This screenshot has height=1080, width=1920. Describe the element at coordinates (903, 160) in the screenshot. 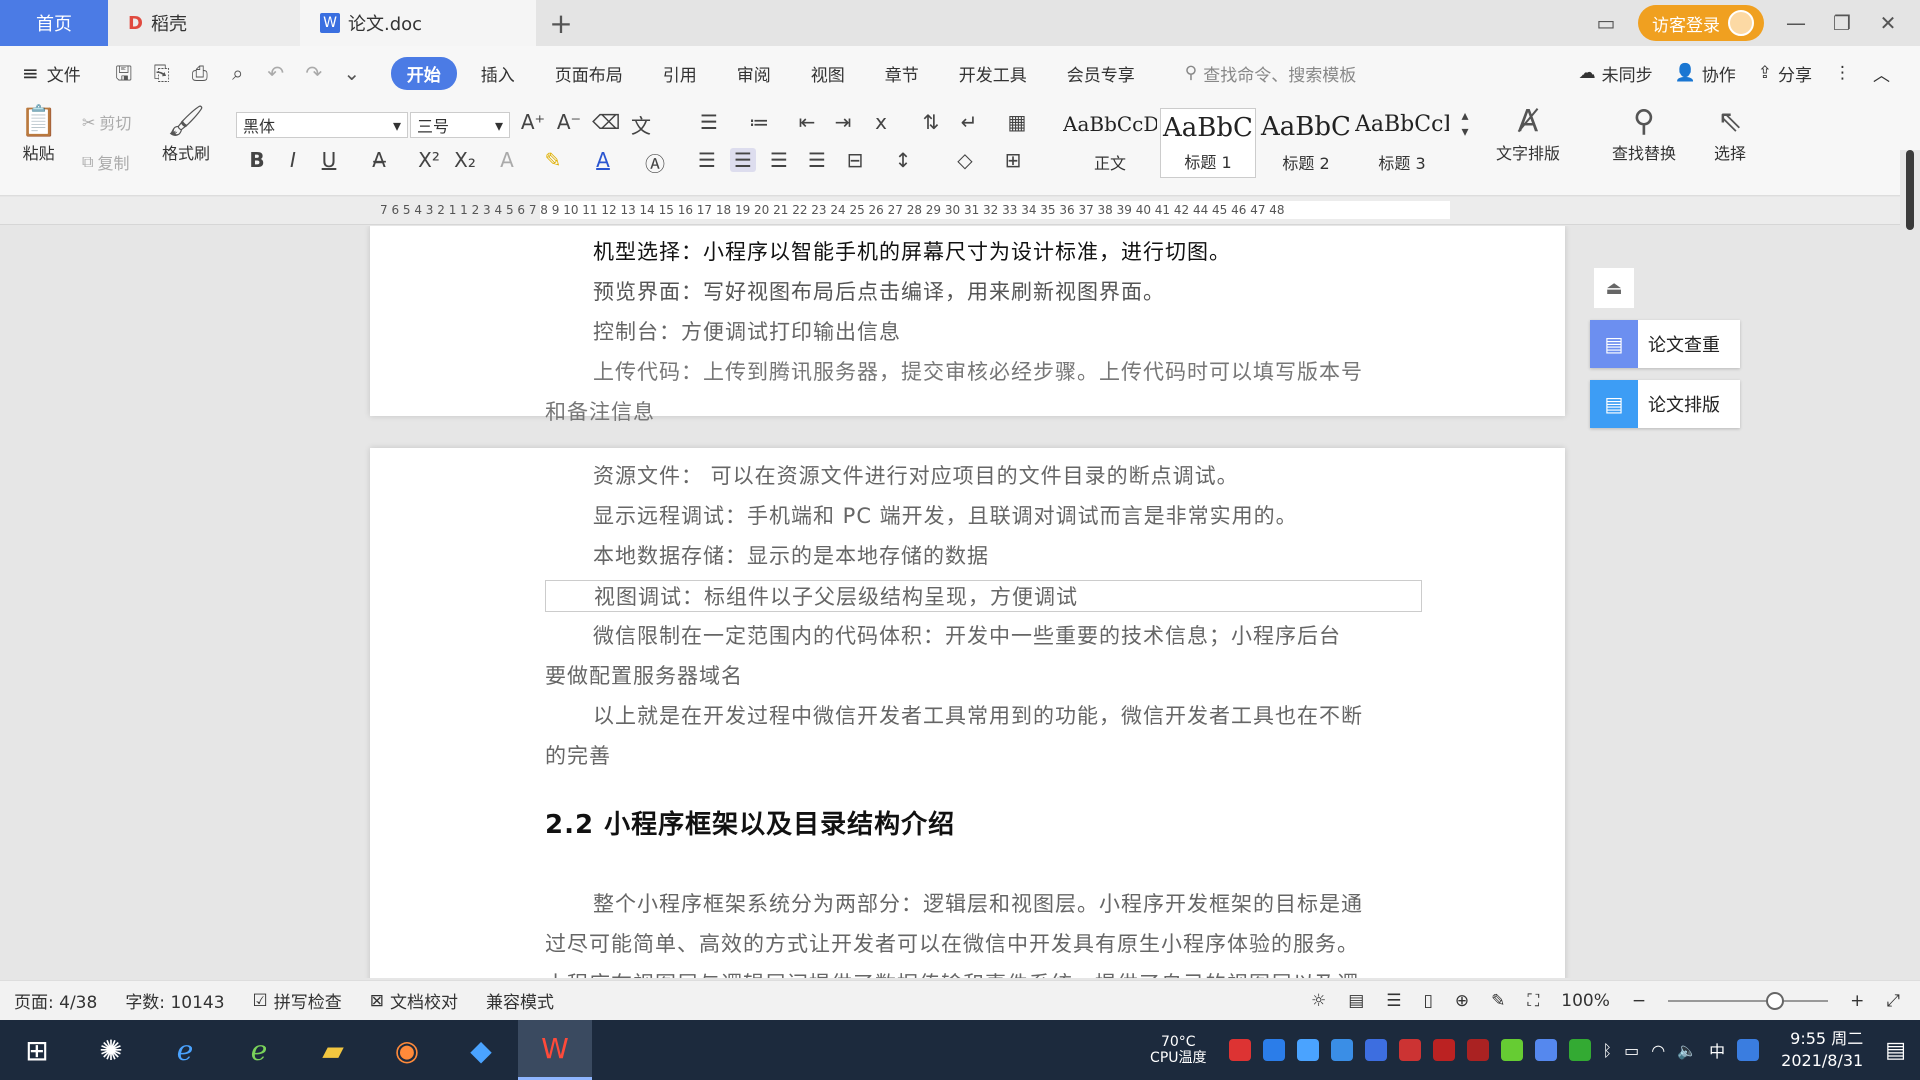

I see `line-spacing-icon: ↕` at that location.